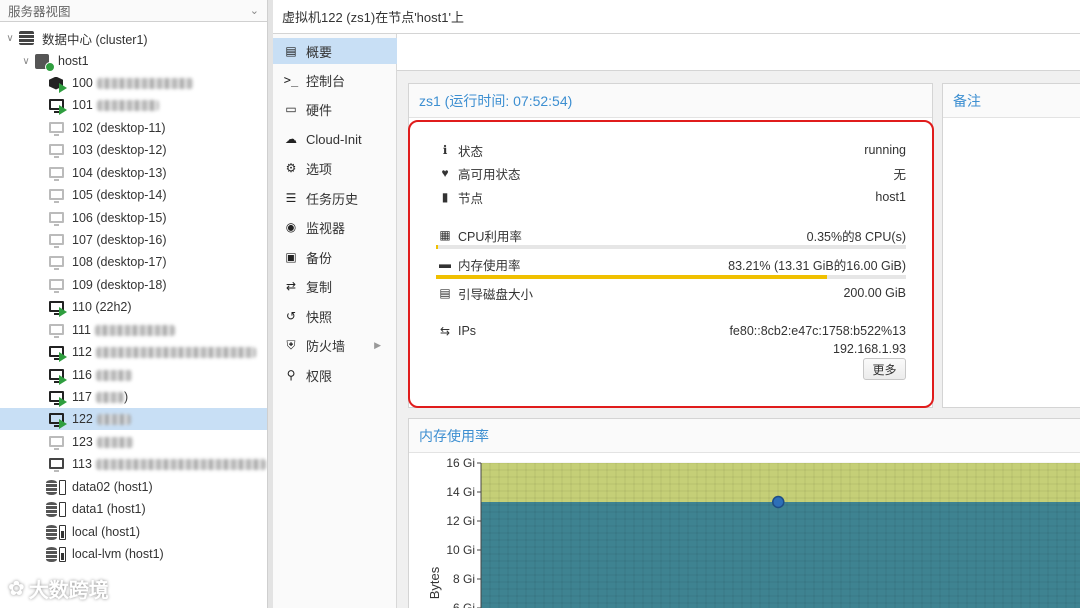 The width and height of the screenshot is (1080, 608). I want to click on heartbeat-icon: ♥, so click(445, 173).